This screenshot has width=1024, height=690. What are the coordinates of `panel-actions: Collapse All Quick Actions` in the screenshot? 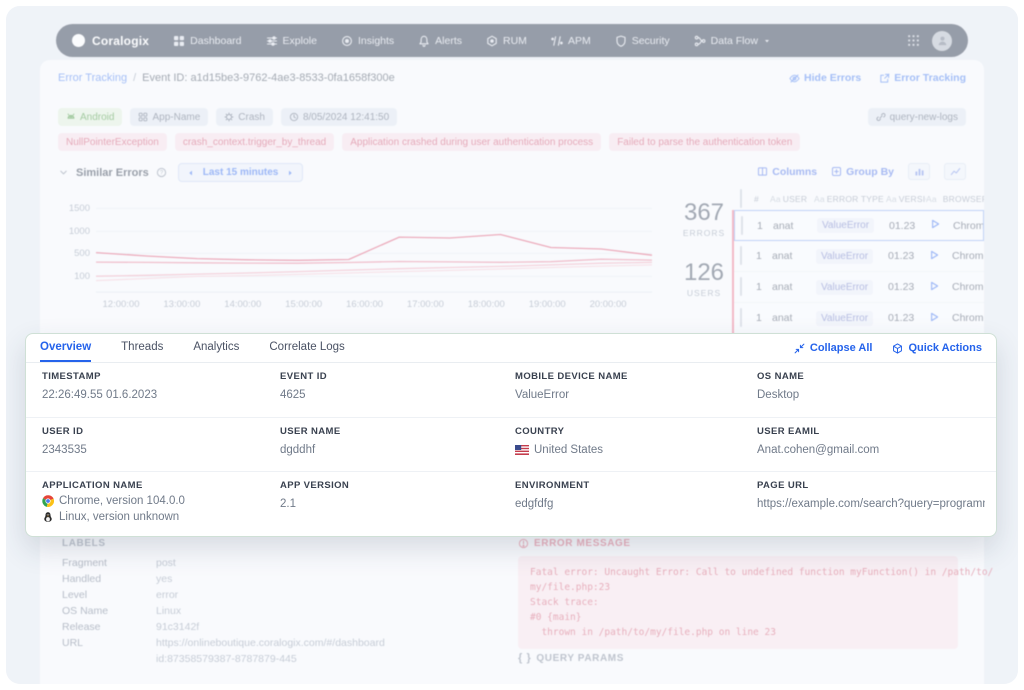 It's located at (888, 348).